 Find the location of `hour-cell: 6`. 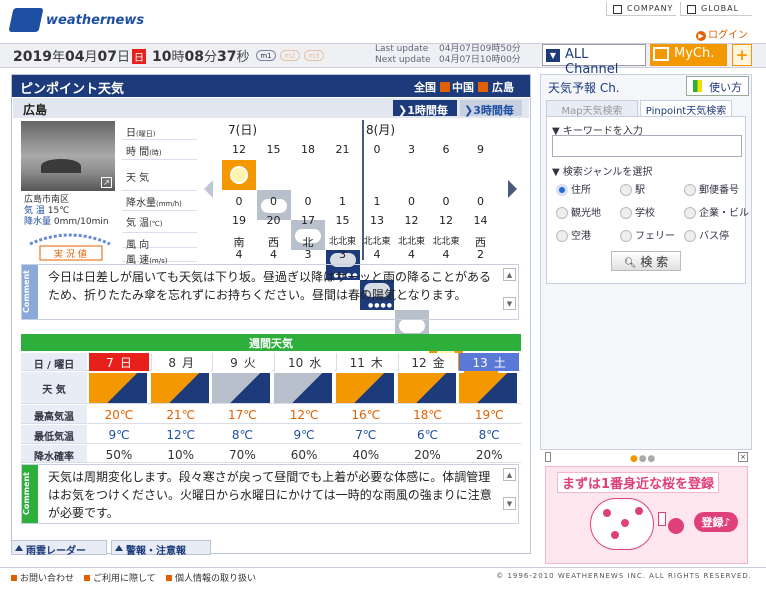

hour-cell: 6 is located at coordinates (446, 149).